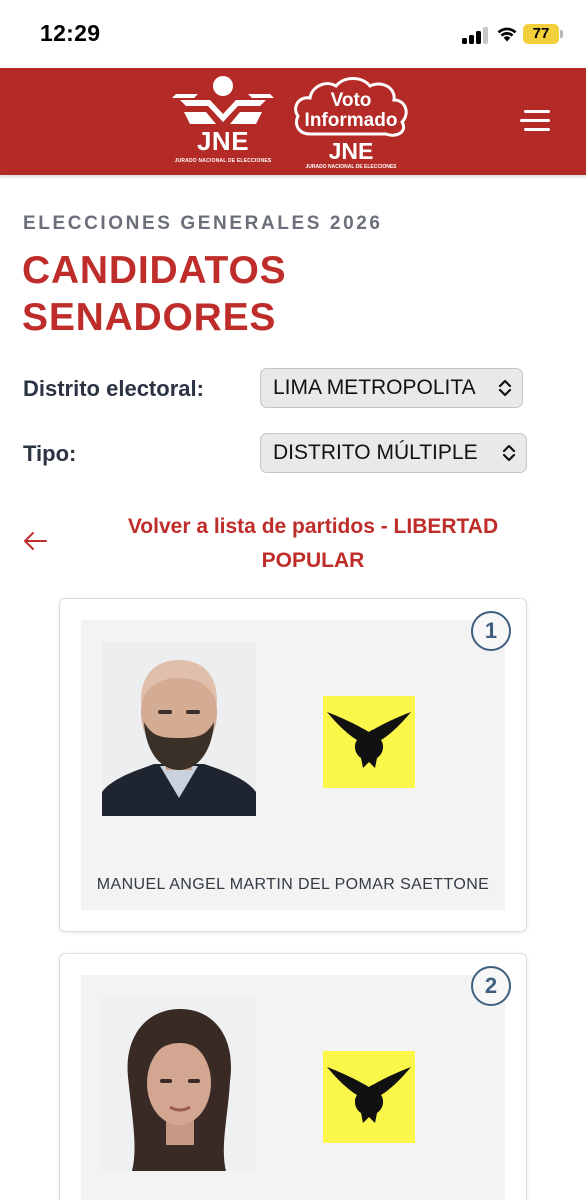 This screenshot has width=586, height=1200. I want to click on jne-logo: JNE JURADO NACIONAL DE ELECCIONES, so click(223, 123).